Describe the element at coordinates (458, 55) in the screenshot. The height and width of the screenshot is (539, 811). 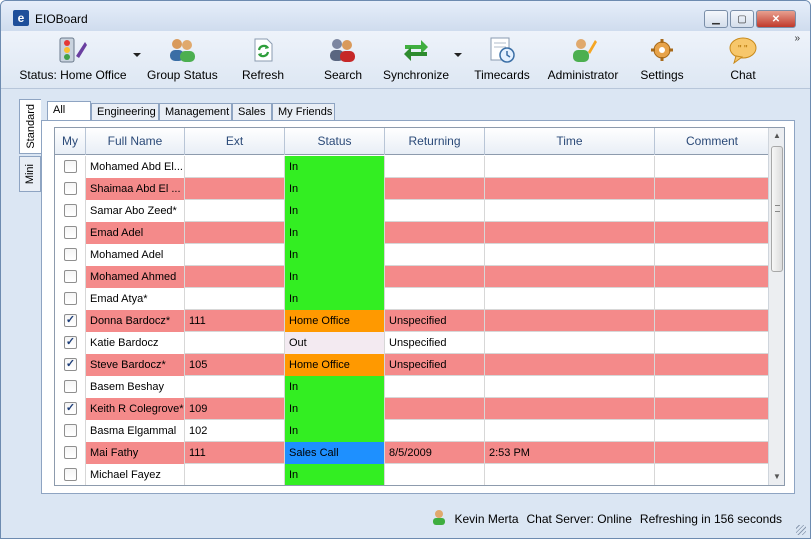
I see `synchronize-dropdown-arrow` at that location.